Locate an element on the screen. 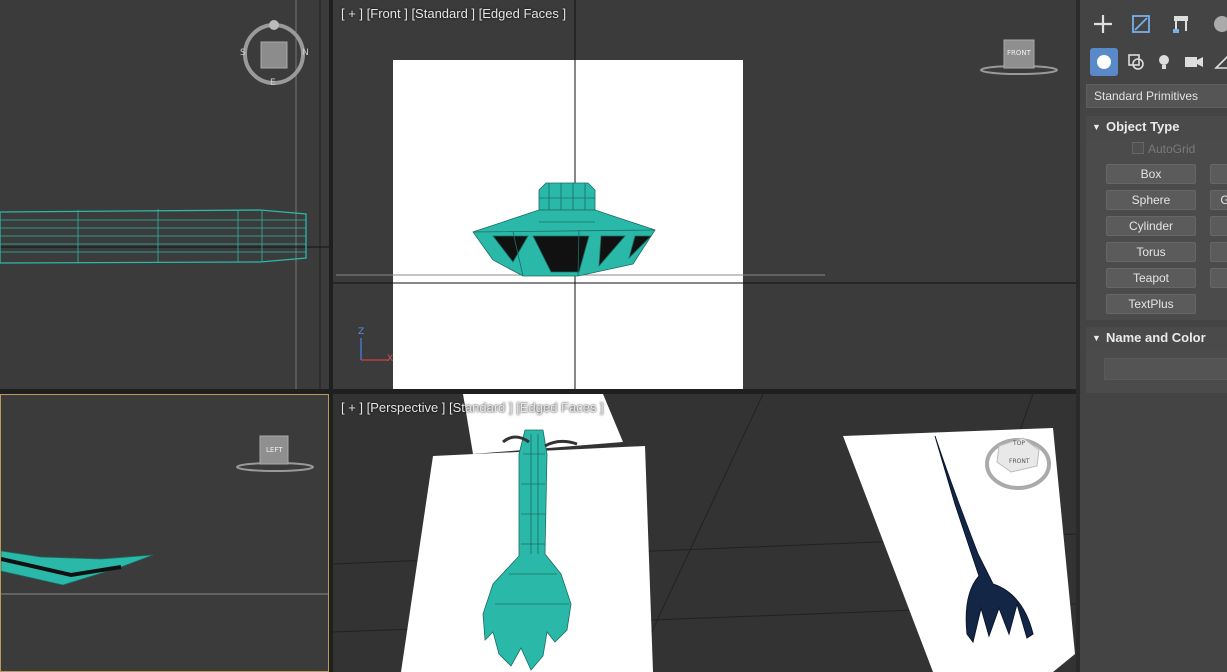  name-and-color-title: Name and Color is located at coordinates (1156, 337).